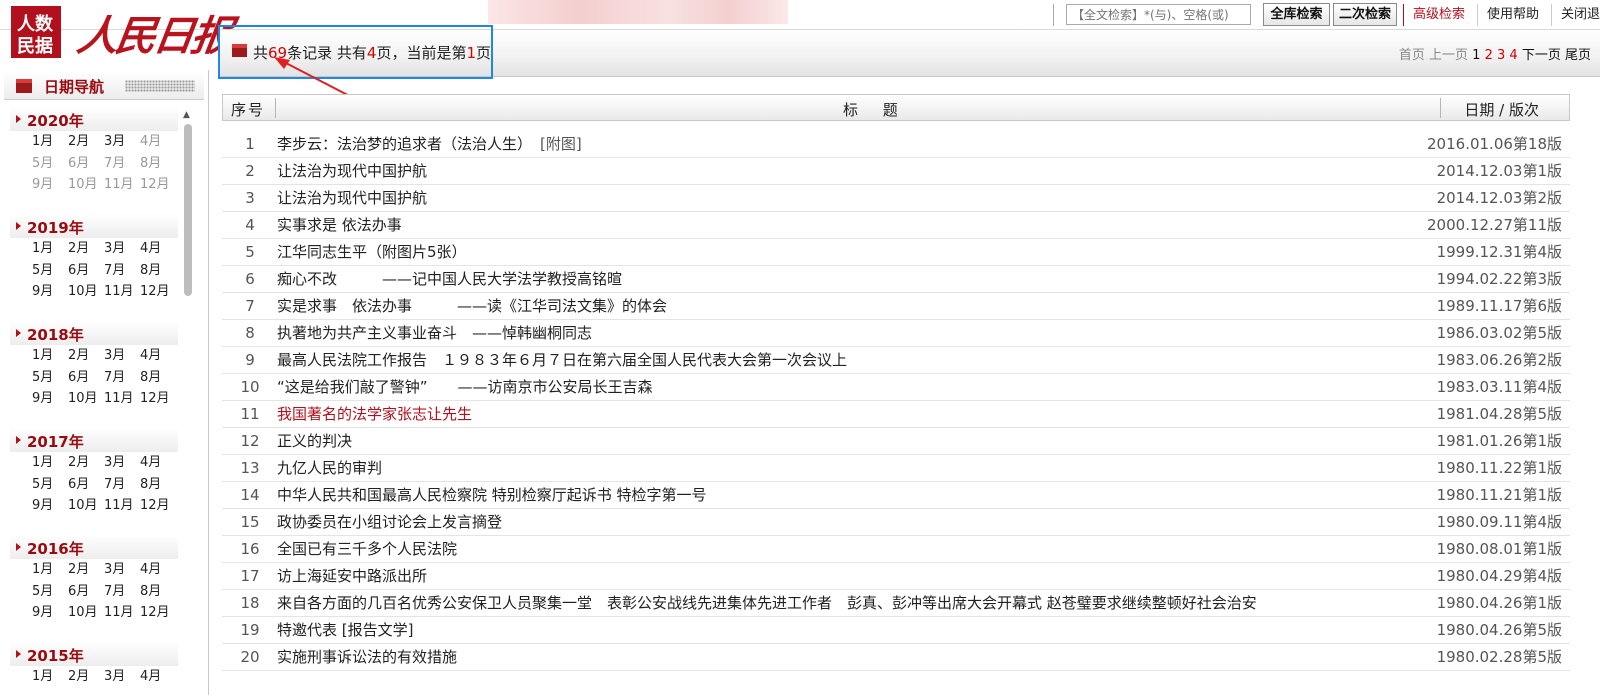 This screenshot has width=1600, height=695. What do you see at coordinates (1541, 55) in the screenshot?
I see `next-page-link: 下一页` at bounding box center [1541, 55].